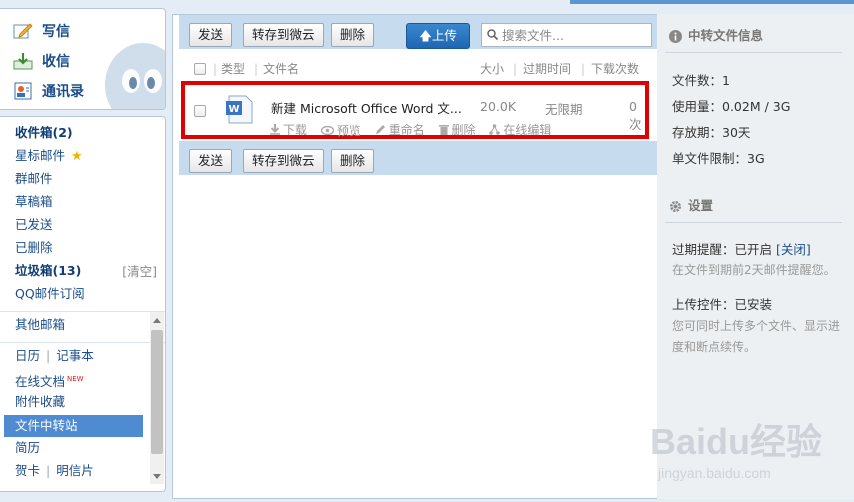  What do you see at coordinates (754, 270) in the screenshot?
I see `reminder-note: 在文件到期前2天邮件提醒您。` at bounding box center [754, 270].